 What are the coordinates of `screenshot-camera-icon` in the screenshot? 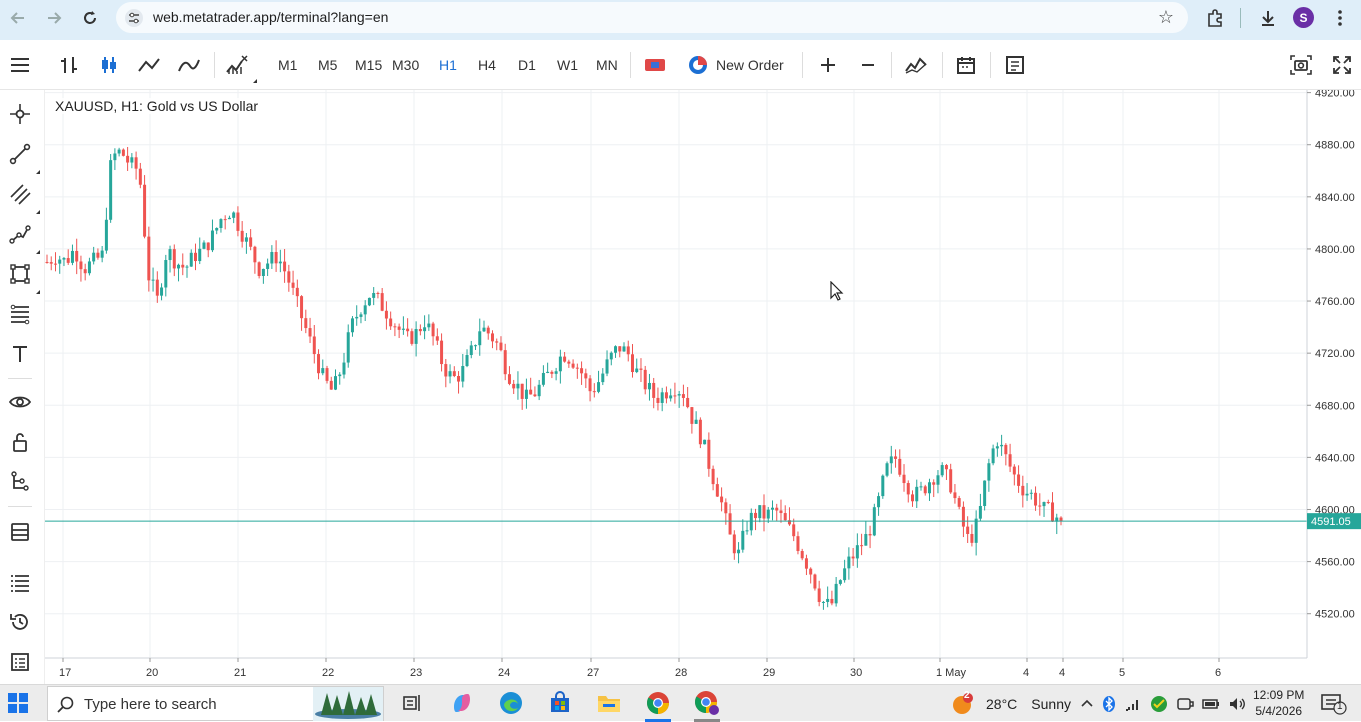 It's located at (1301, 65).